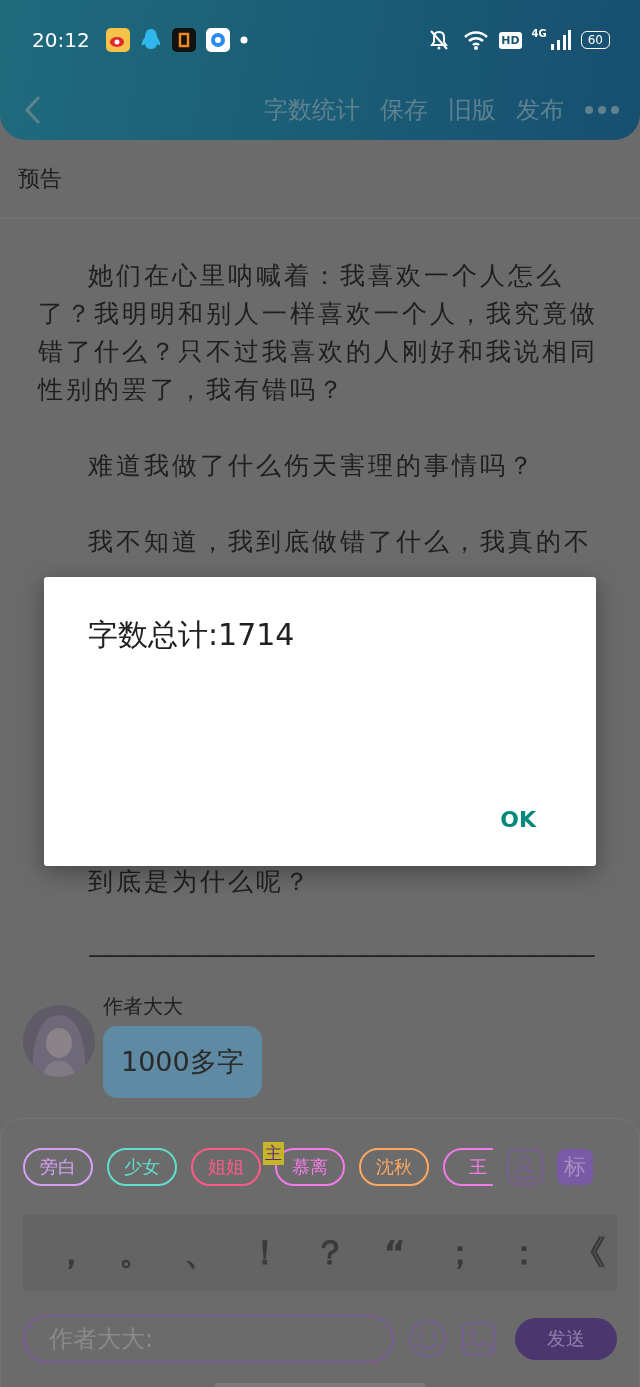 Image resolution: width=640 pixels, height=1387 pixels. Describe the element at coordinates (33, 110) in the screenshot. I see `back-icon` at that location.